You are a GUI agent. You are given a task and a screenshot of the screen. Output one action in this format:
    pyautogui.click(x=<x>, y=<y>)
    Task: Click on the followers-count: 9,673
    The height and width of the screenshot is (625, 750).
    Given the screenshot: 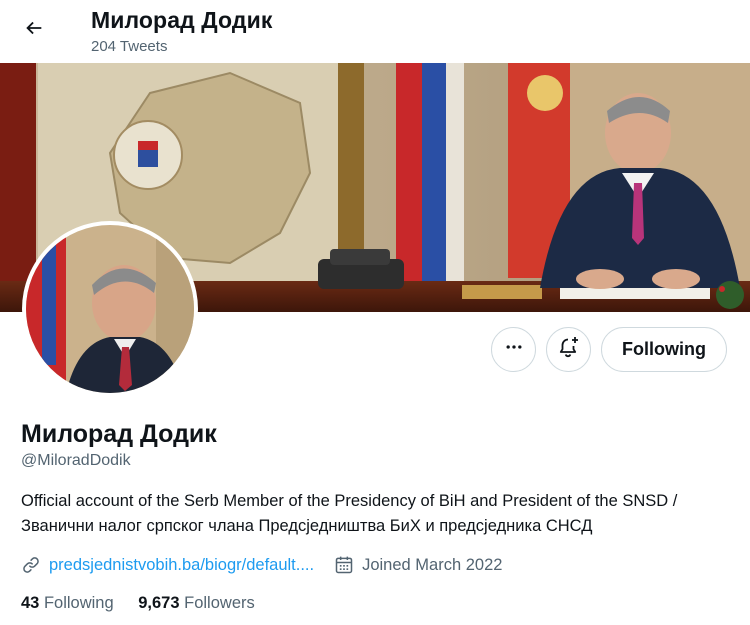 What is the action you would take?
    pyautogui.click(x=159, y=603)
    